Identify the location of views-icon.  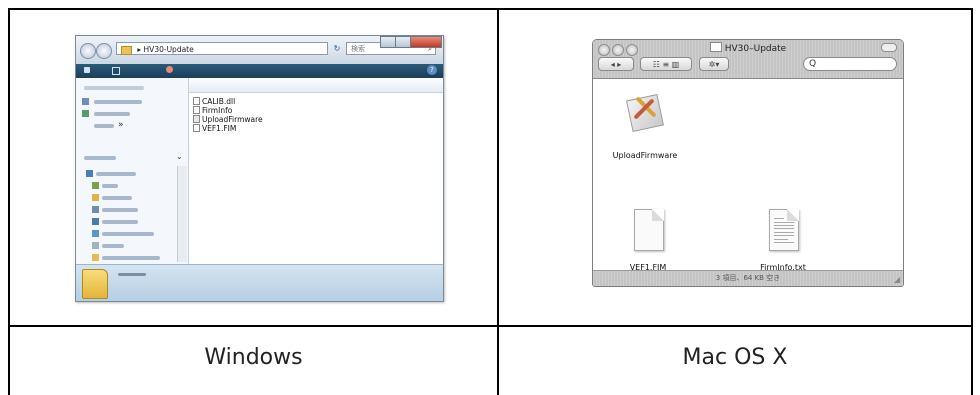
(116, 71).